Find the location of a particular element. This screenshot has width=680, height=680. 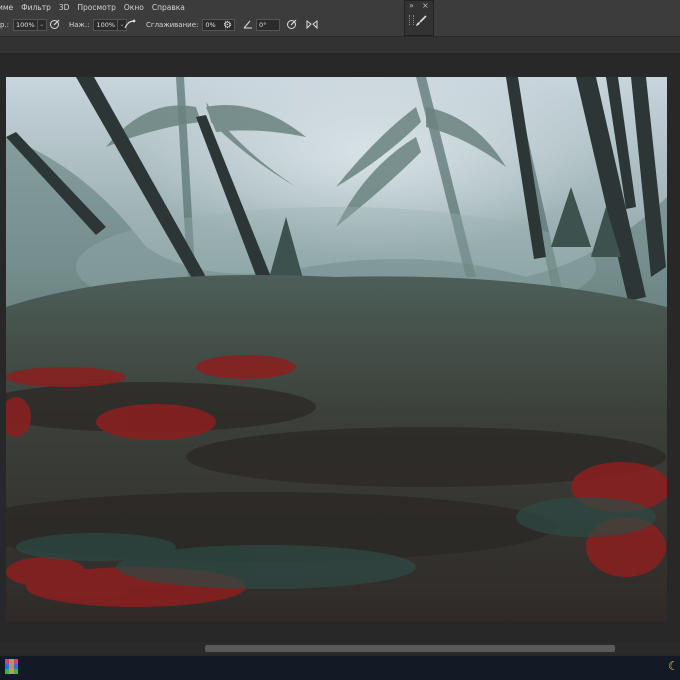

document-tab-strip is located at coordinates (340, 45).